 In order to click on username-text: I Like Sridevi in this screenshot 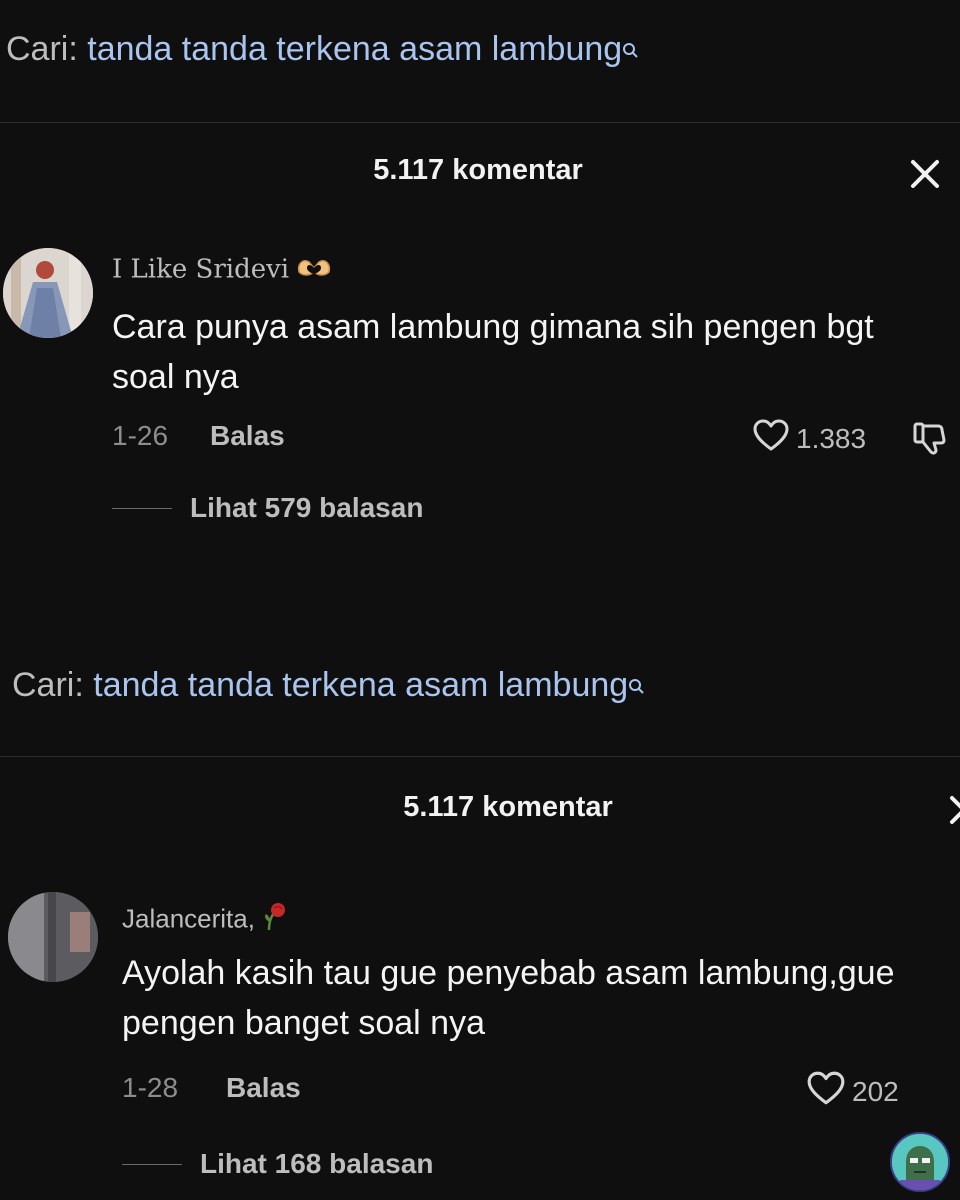, I will do `click(200, 270)`.